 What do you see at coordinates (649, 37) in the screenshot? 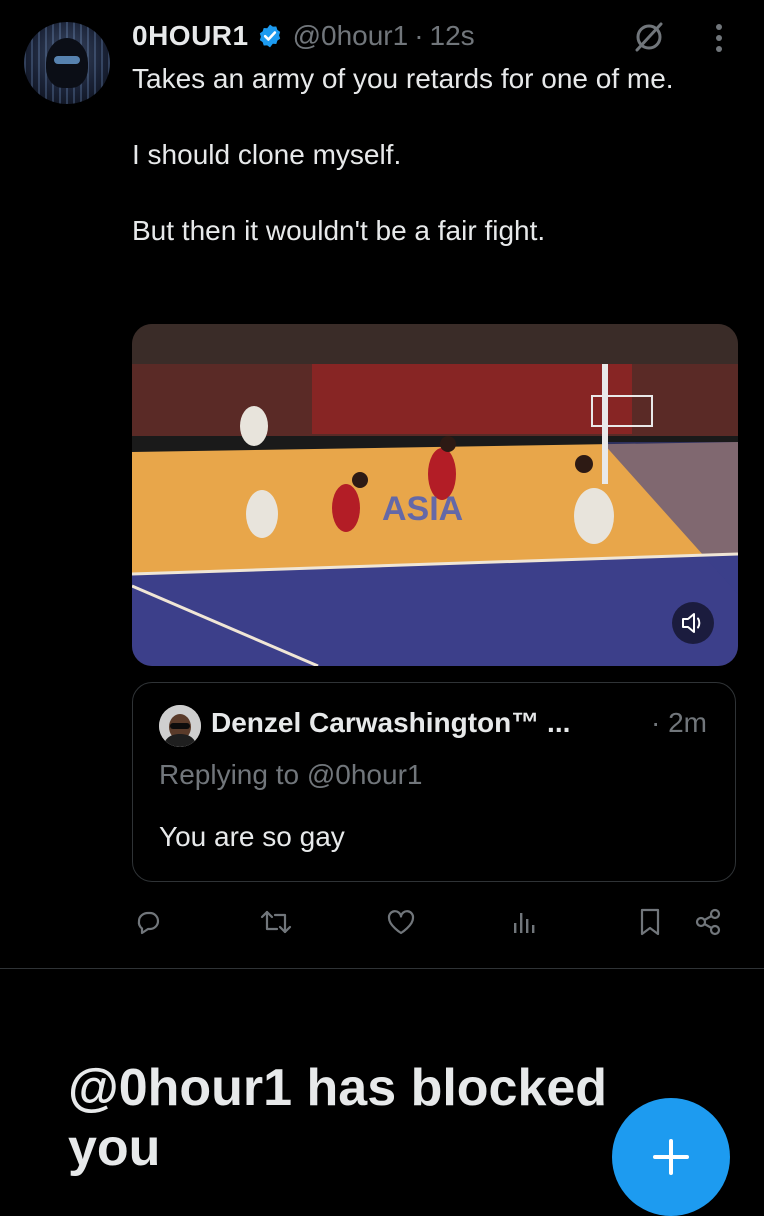
I see `grok-icon` at bounding box center [649, 37].